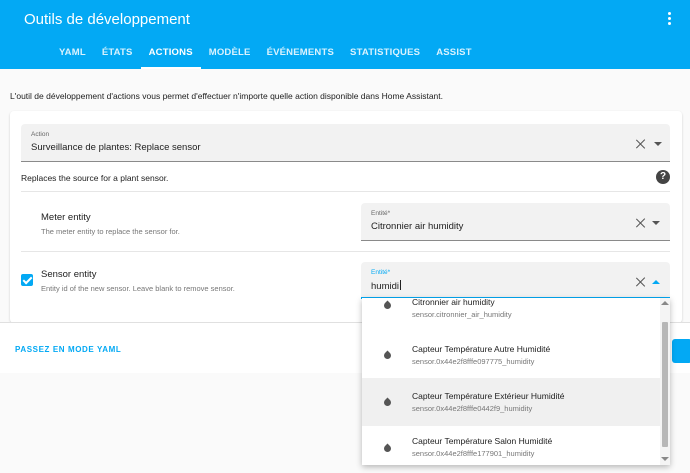  What do you see at coordinates (515, 280) in the screenshot?
I see `sensor-entity-input: Entité* humidi` at bounding box center [515, 280].